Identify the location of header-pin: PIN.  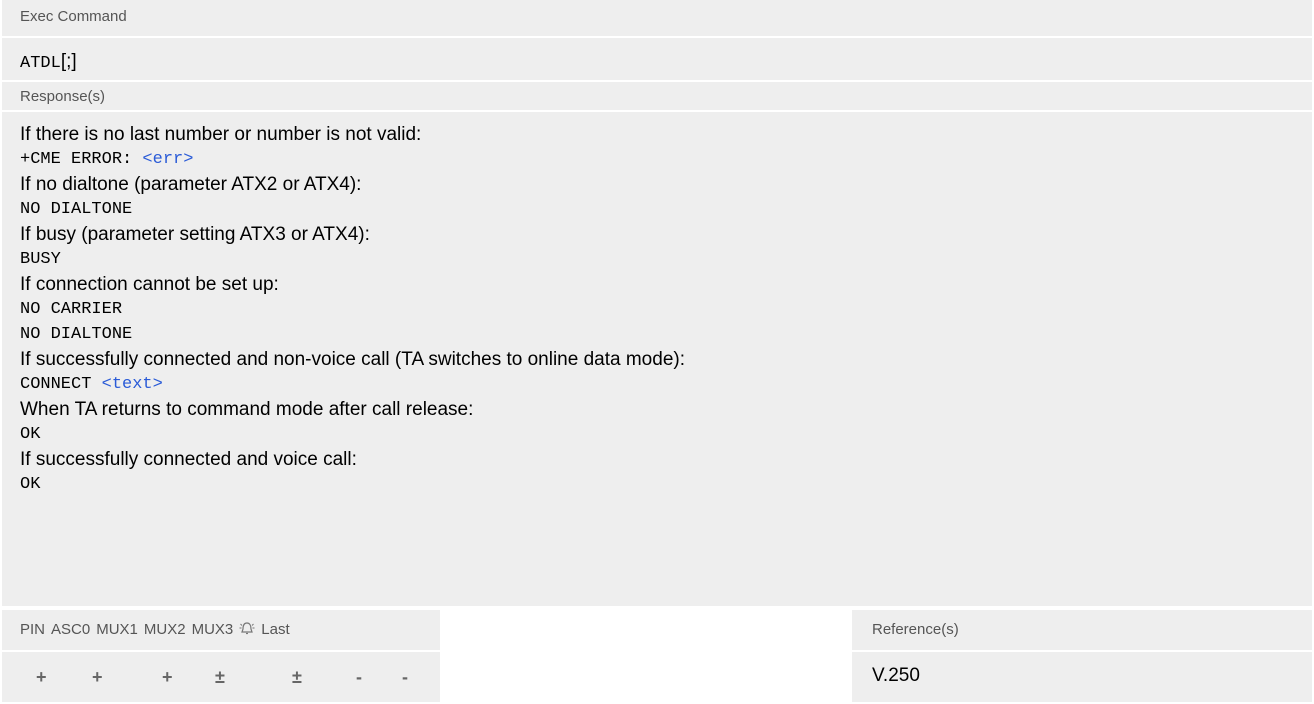
(33, 629).